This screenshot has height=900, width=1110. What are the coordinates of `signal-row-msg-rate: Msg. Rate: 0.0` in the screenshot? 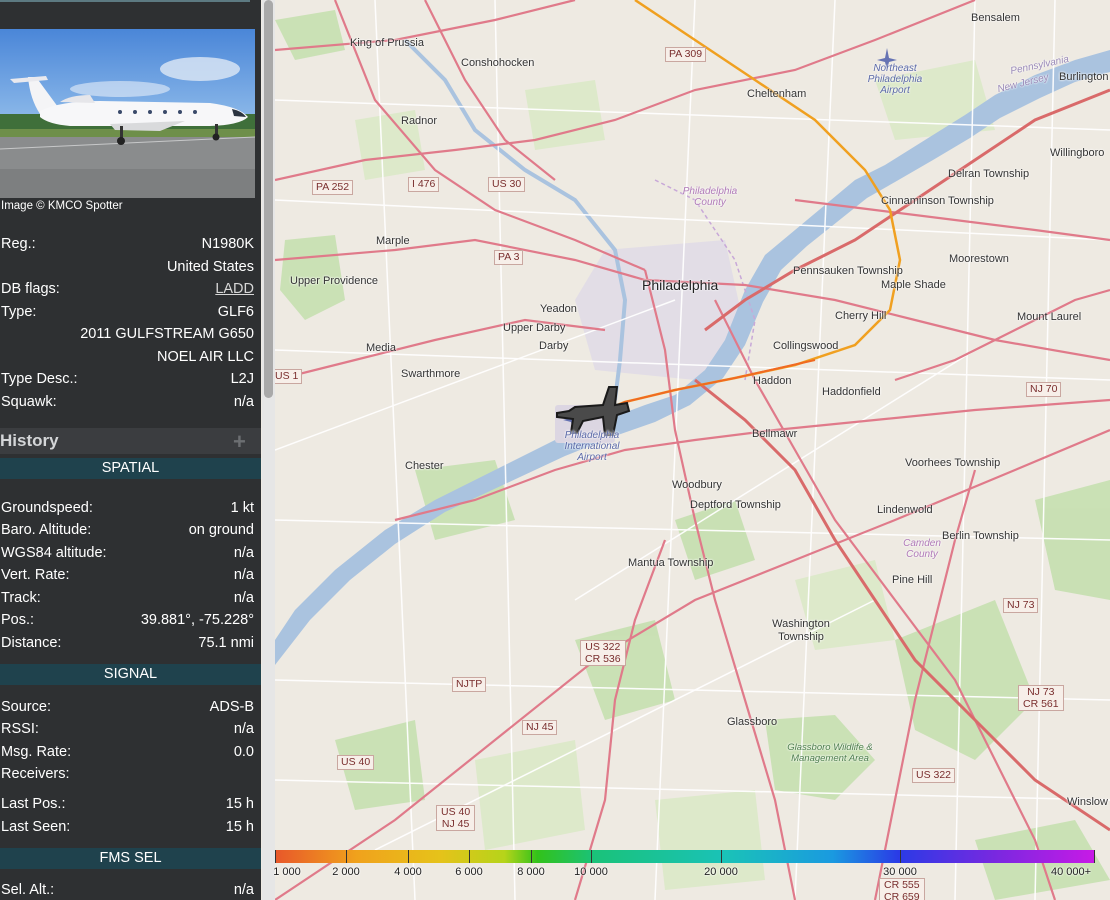 It's located at (127, 752).